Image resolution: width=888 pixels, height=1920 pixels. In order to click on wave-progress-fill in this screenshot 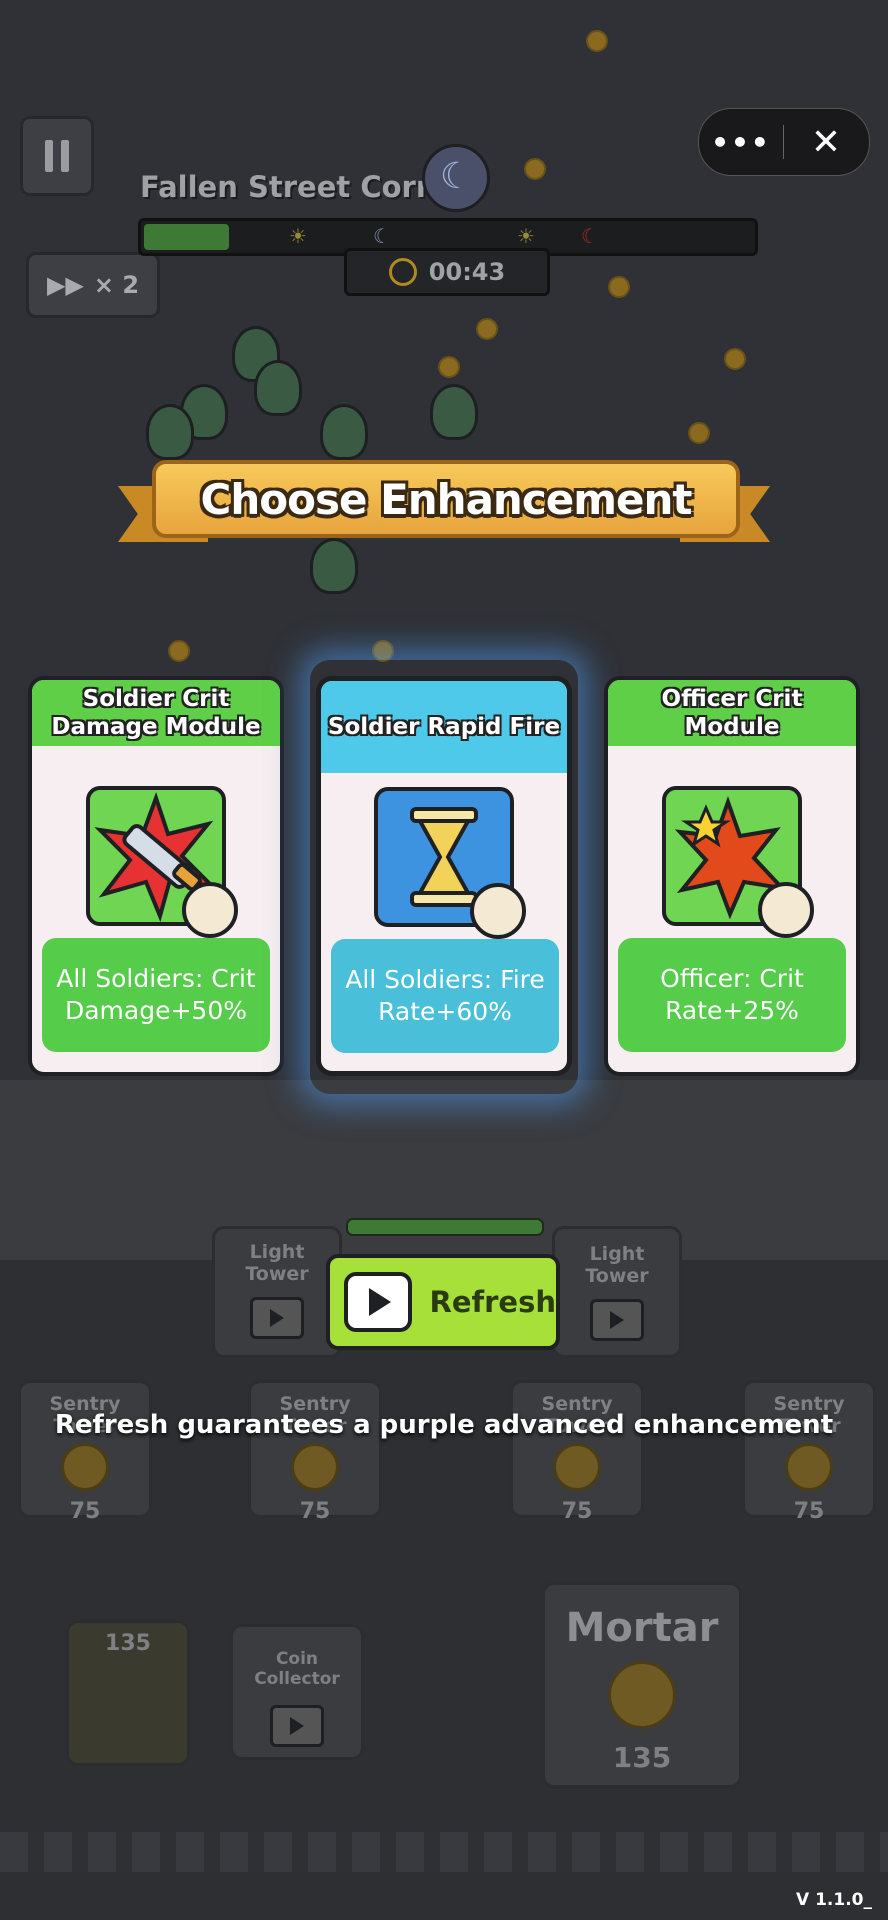, I will do `click(187, 237)`.